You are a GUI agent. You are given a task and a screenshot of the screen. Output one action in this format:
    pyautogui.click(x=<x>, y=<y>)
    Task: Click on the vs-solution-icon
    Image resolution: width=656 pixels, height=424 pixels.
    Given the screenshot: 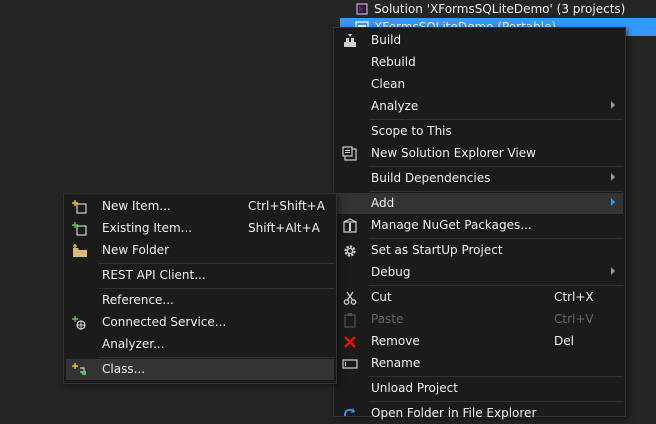 What is the action you would take?
    pyautogui.click(x=362, y=9)
    